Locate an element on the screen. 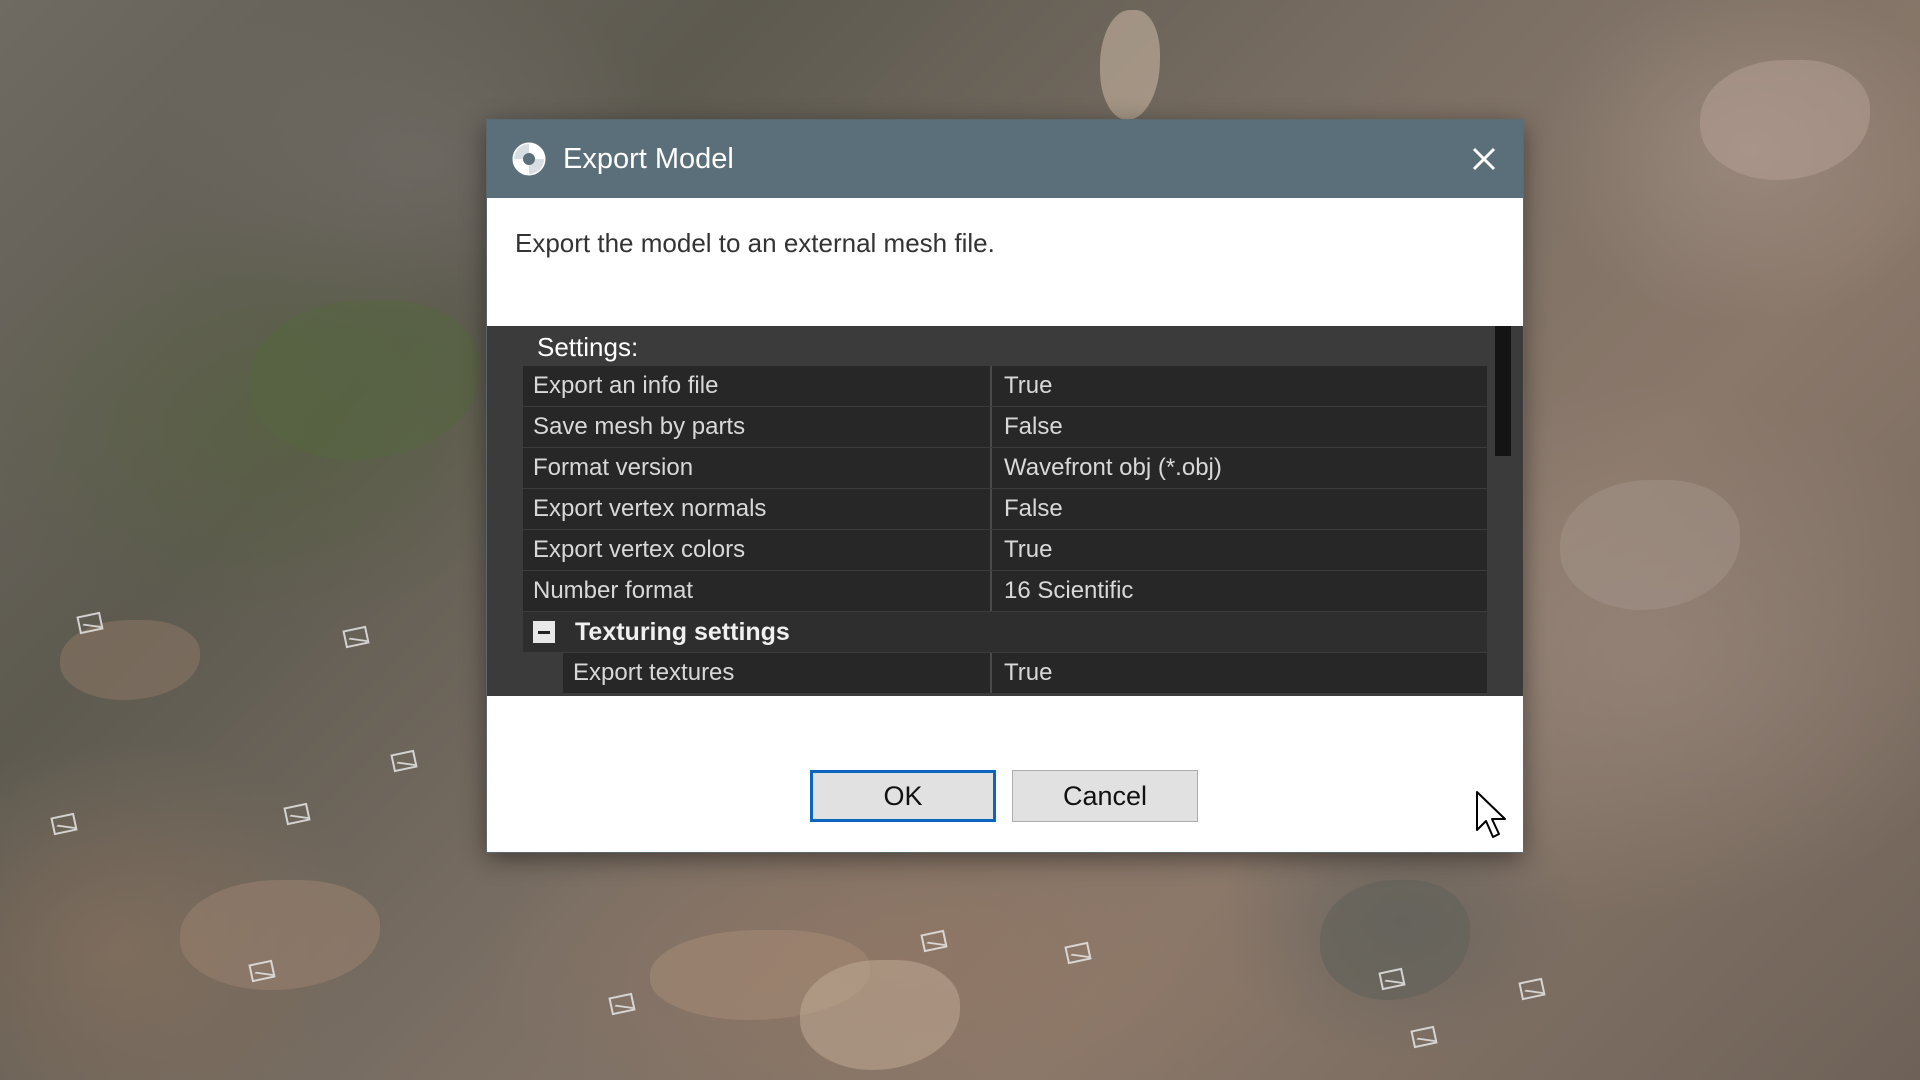 The width and height of the screenshot is (1920, 1080). property-name: Export vertex colors is located at coordinates (757, 550).